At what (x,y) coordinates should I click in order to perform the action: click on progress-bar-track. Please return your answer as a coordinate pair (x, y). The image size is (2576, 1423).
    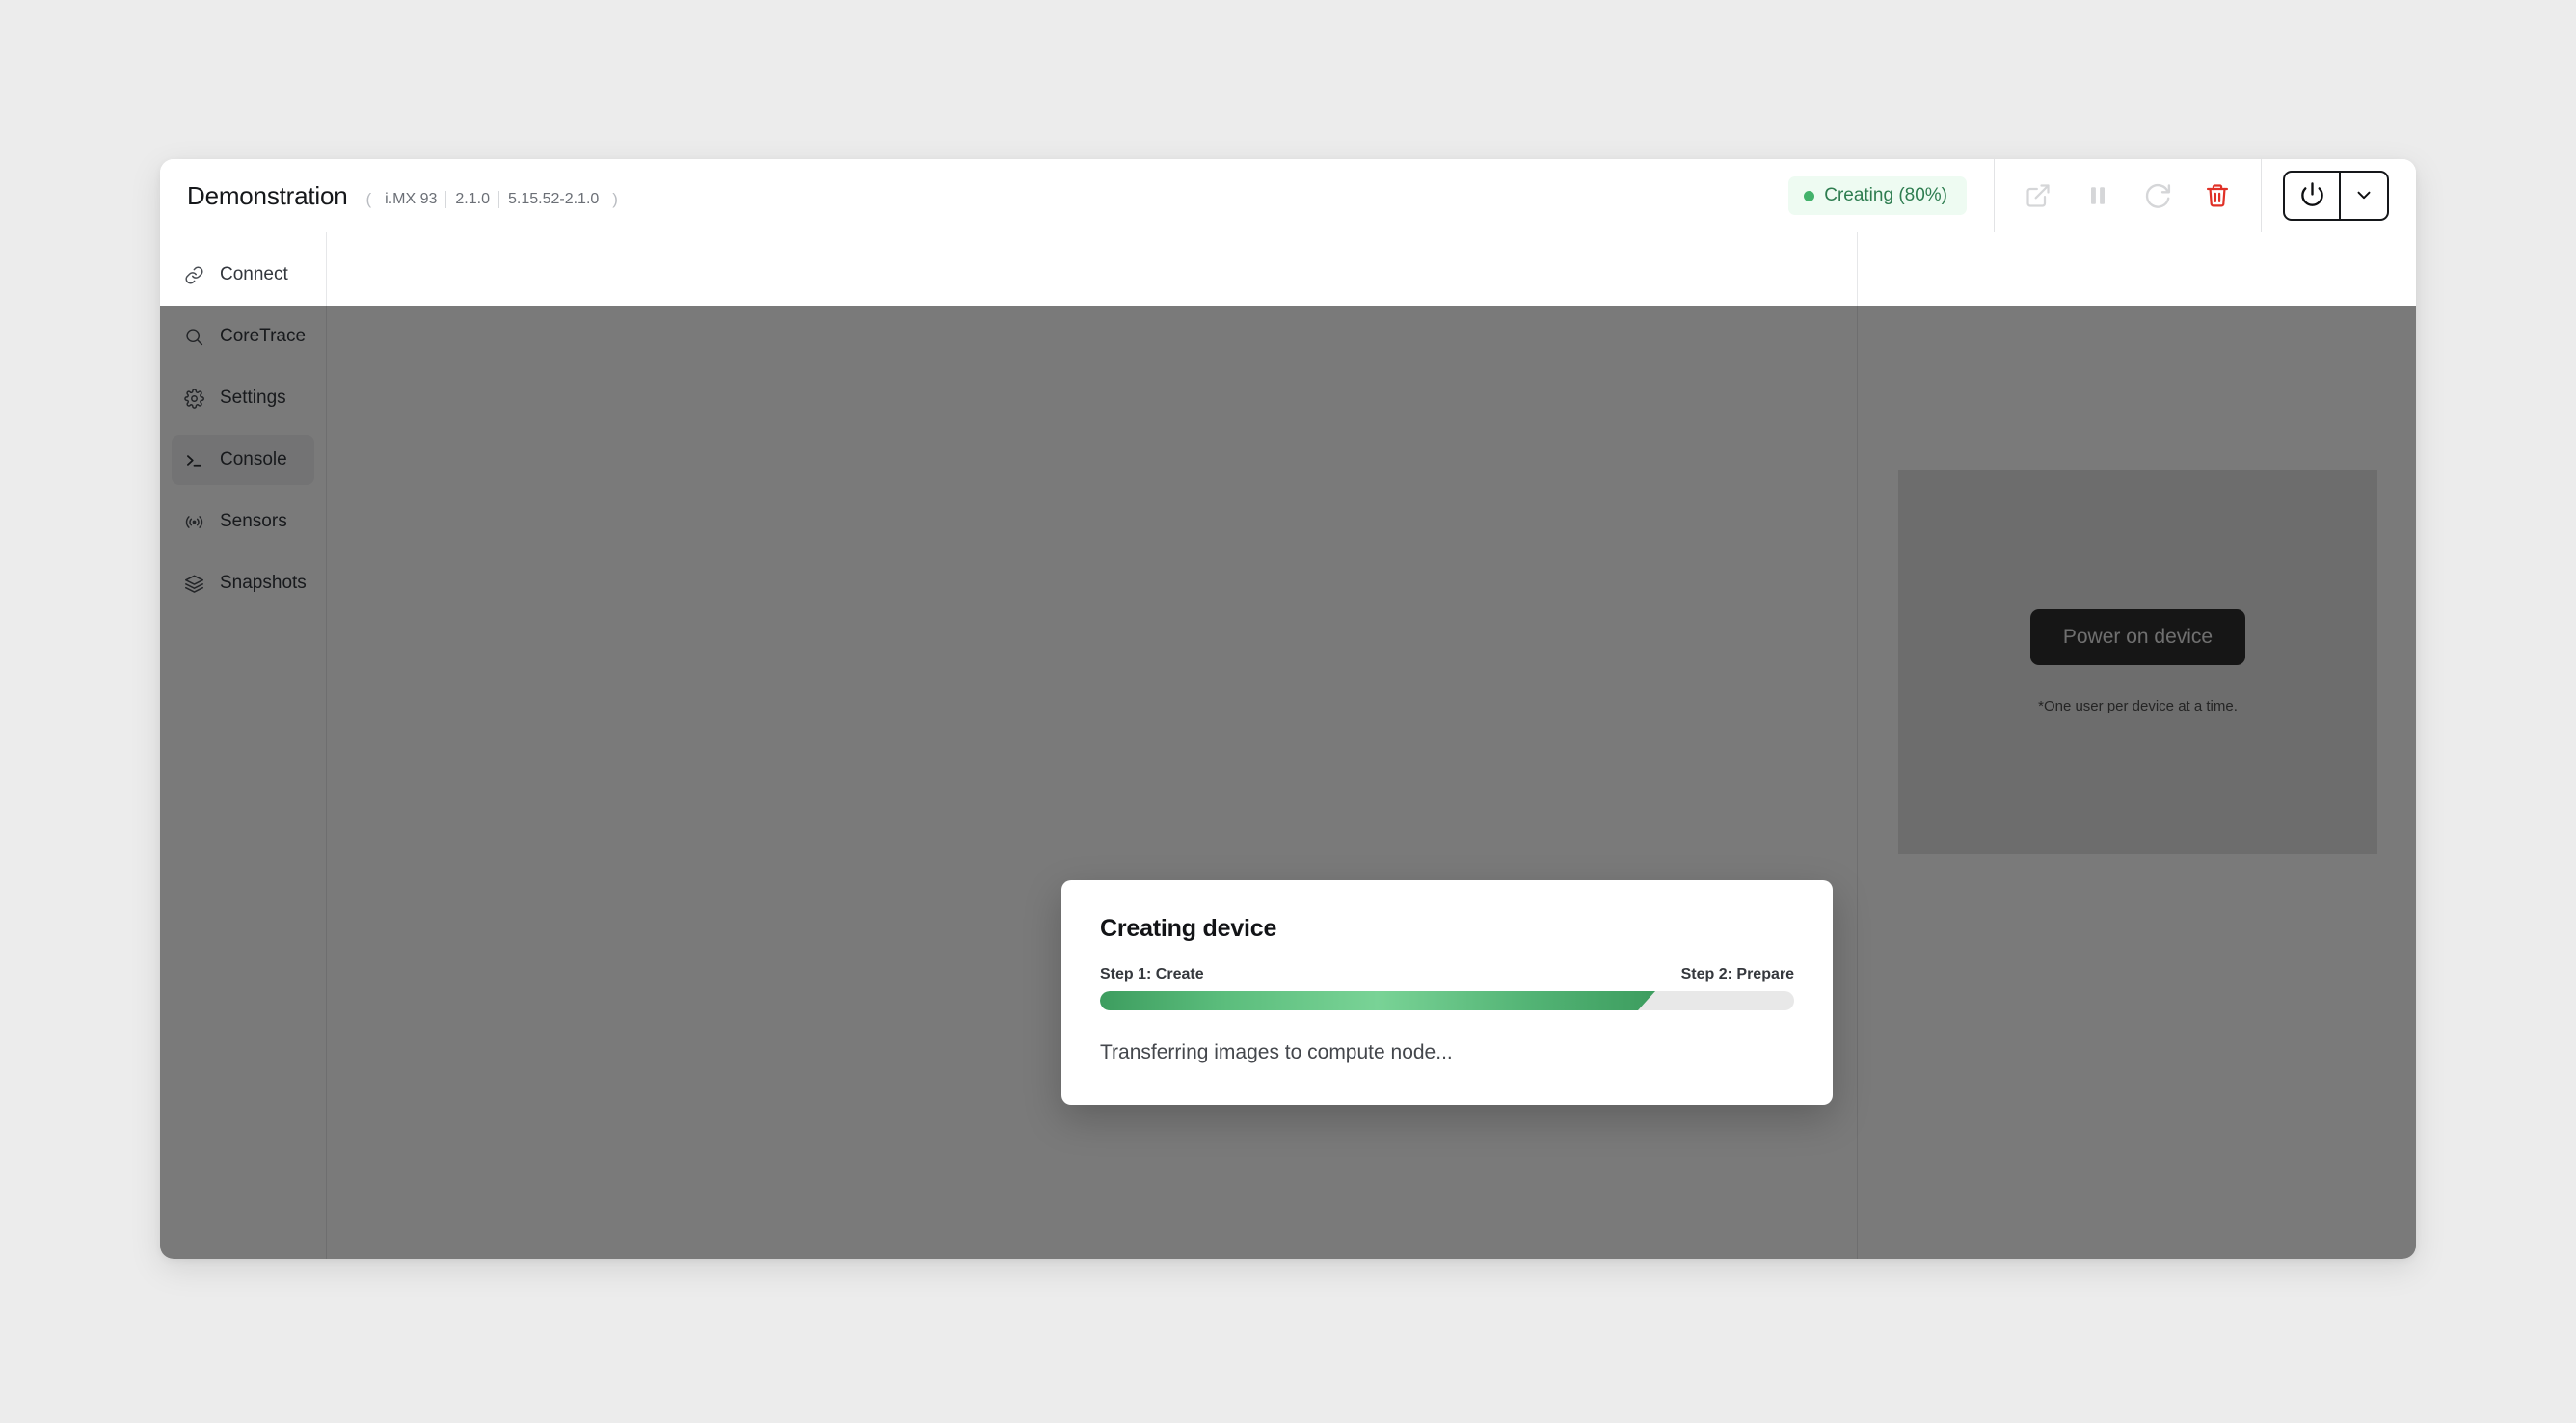
    Looking at the image, I should click on (1447, 1000).